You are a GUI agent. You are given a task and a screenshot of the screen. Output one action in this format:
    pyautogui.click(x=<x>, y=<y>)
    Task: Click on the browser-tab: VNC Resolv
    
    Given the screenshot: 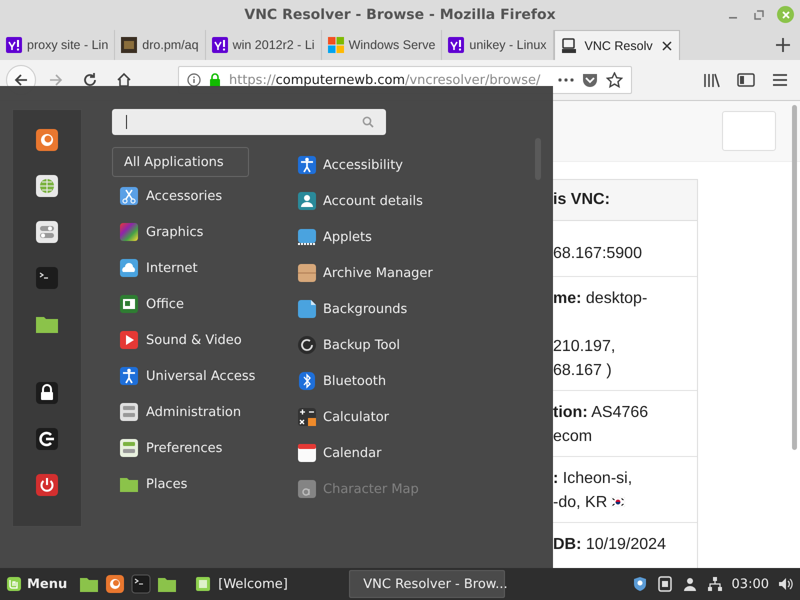 What is the action you would take?
    pyautogui.click(x=617, y=45)
    